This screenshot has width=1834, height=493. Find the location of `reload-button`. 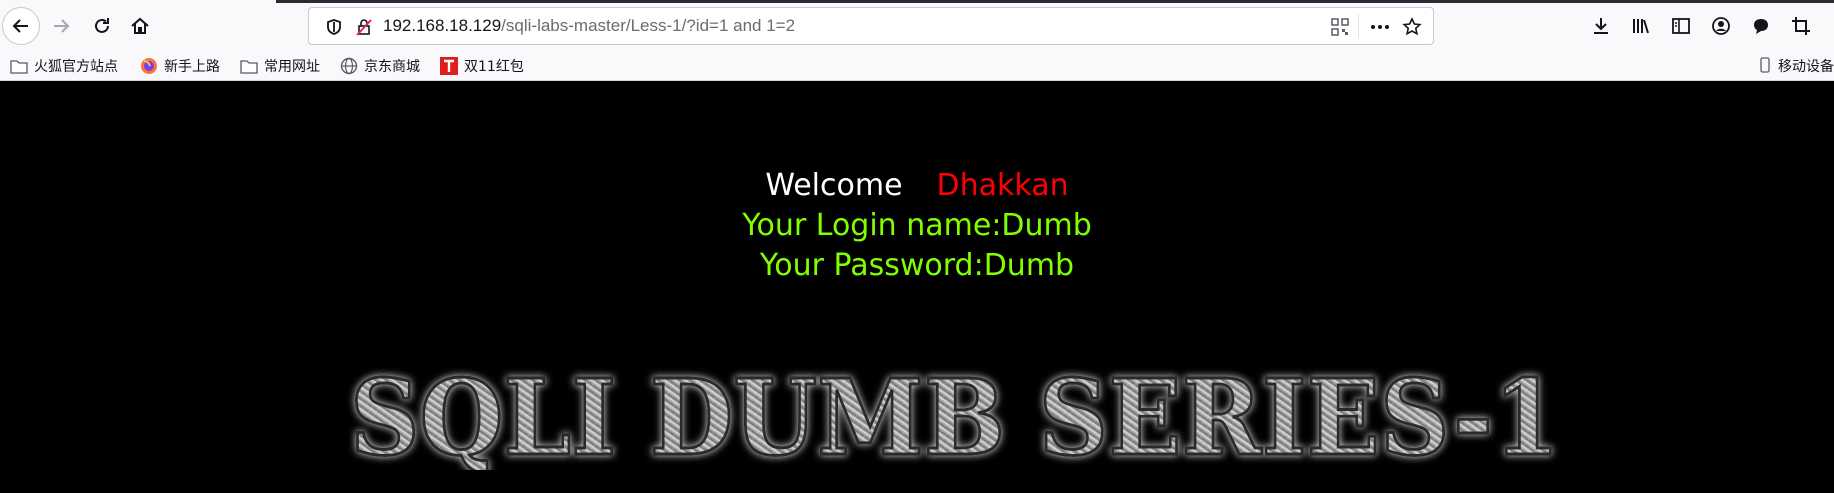

reload-button is located at coordinates (102, 26).